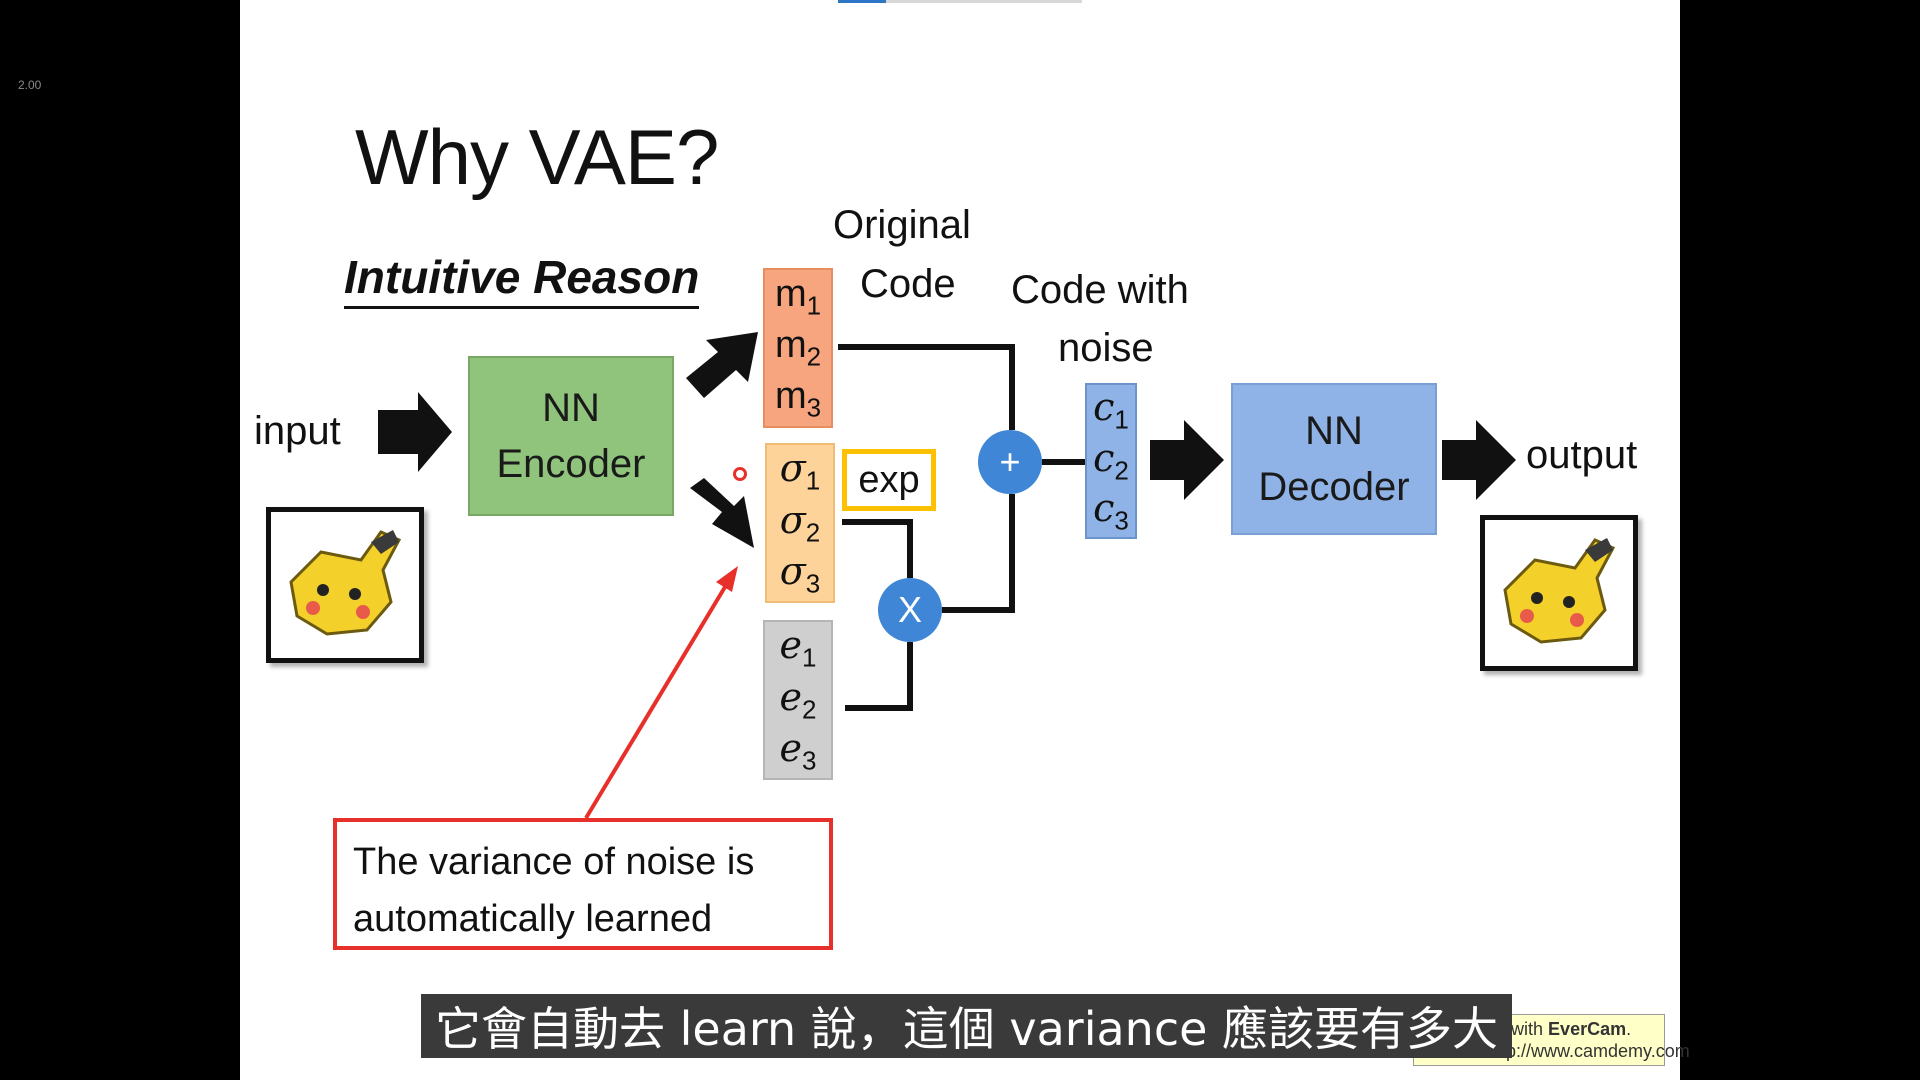 This screenshot has height=1080, width=1920. I want to click on noise-element: e2, so click(798, 699).